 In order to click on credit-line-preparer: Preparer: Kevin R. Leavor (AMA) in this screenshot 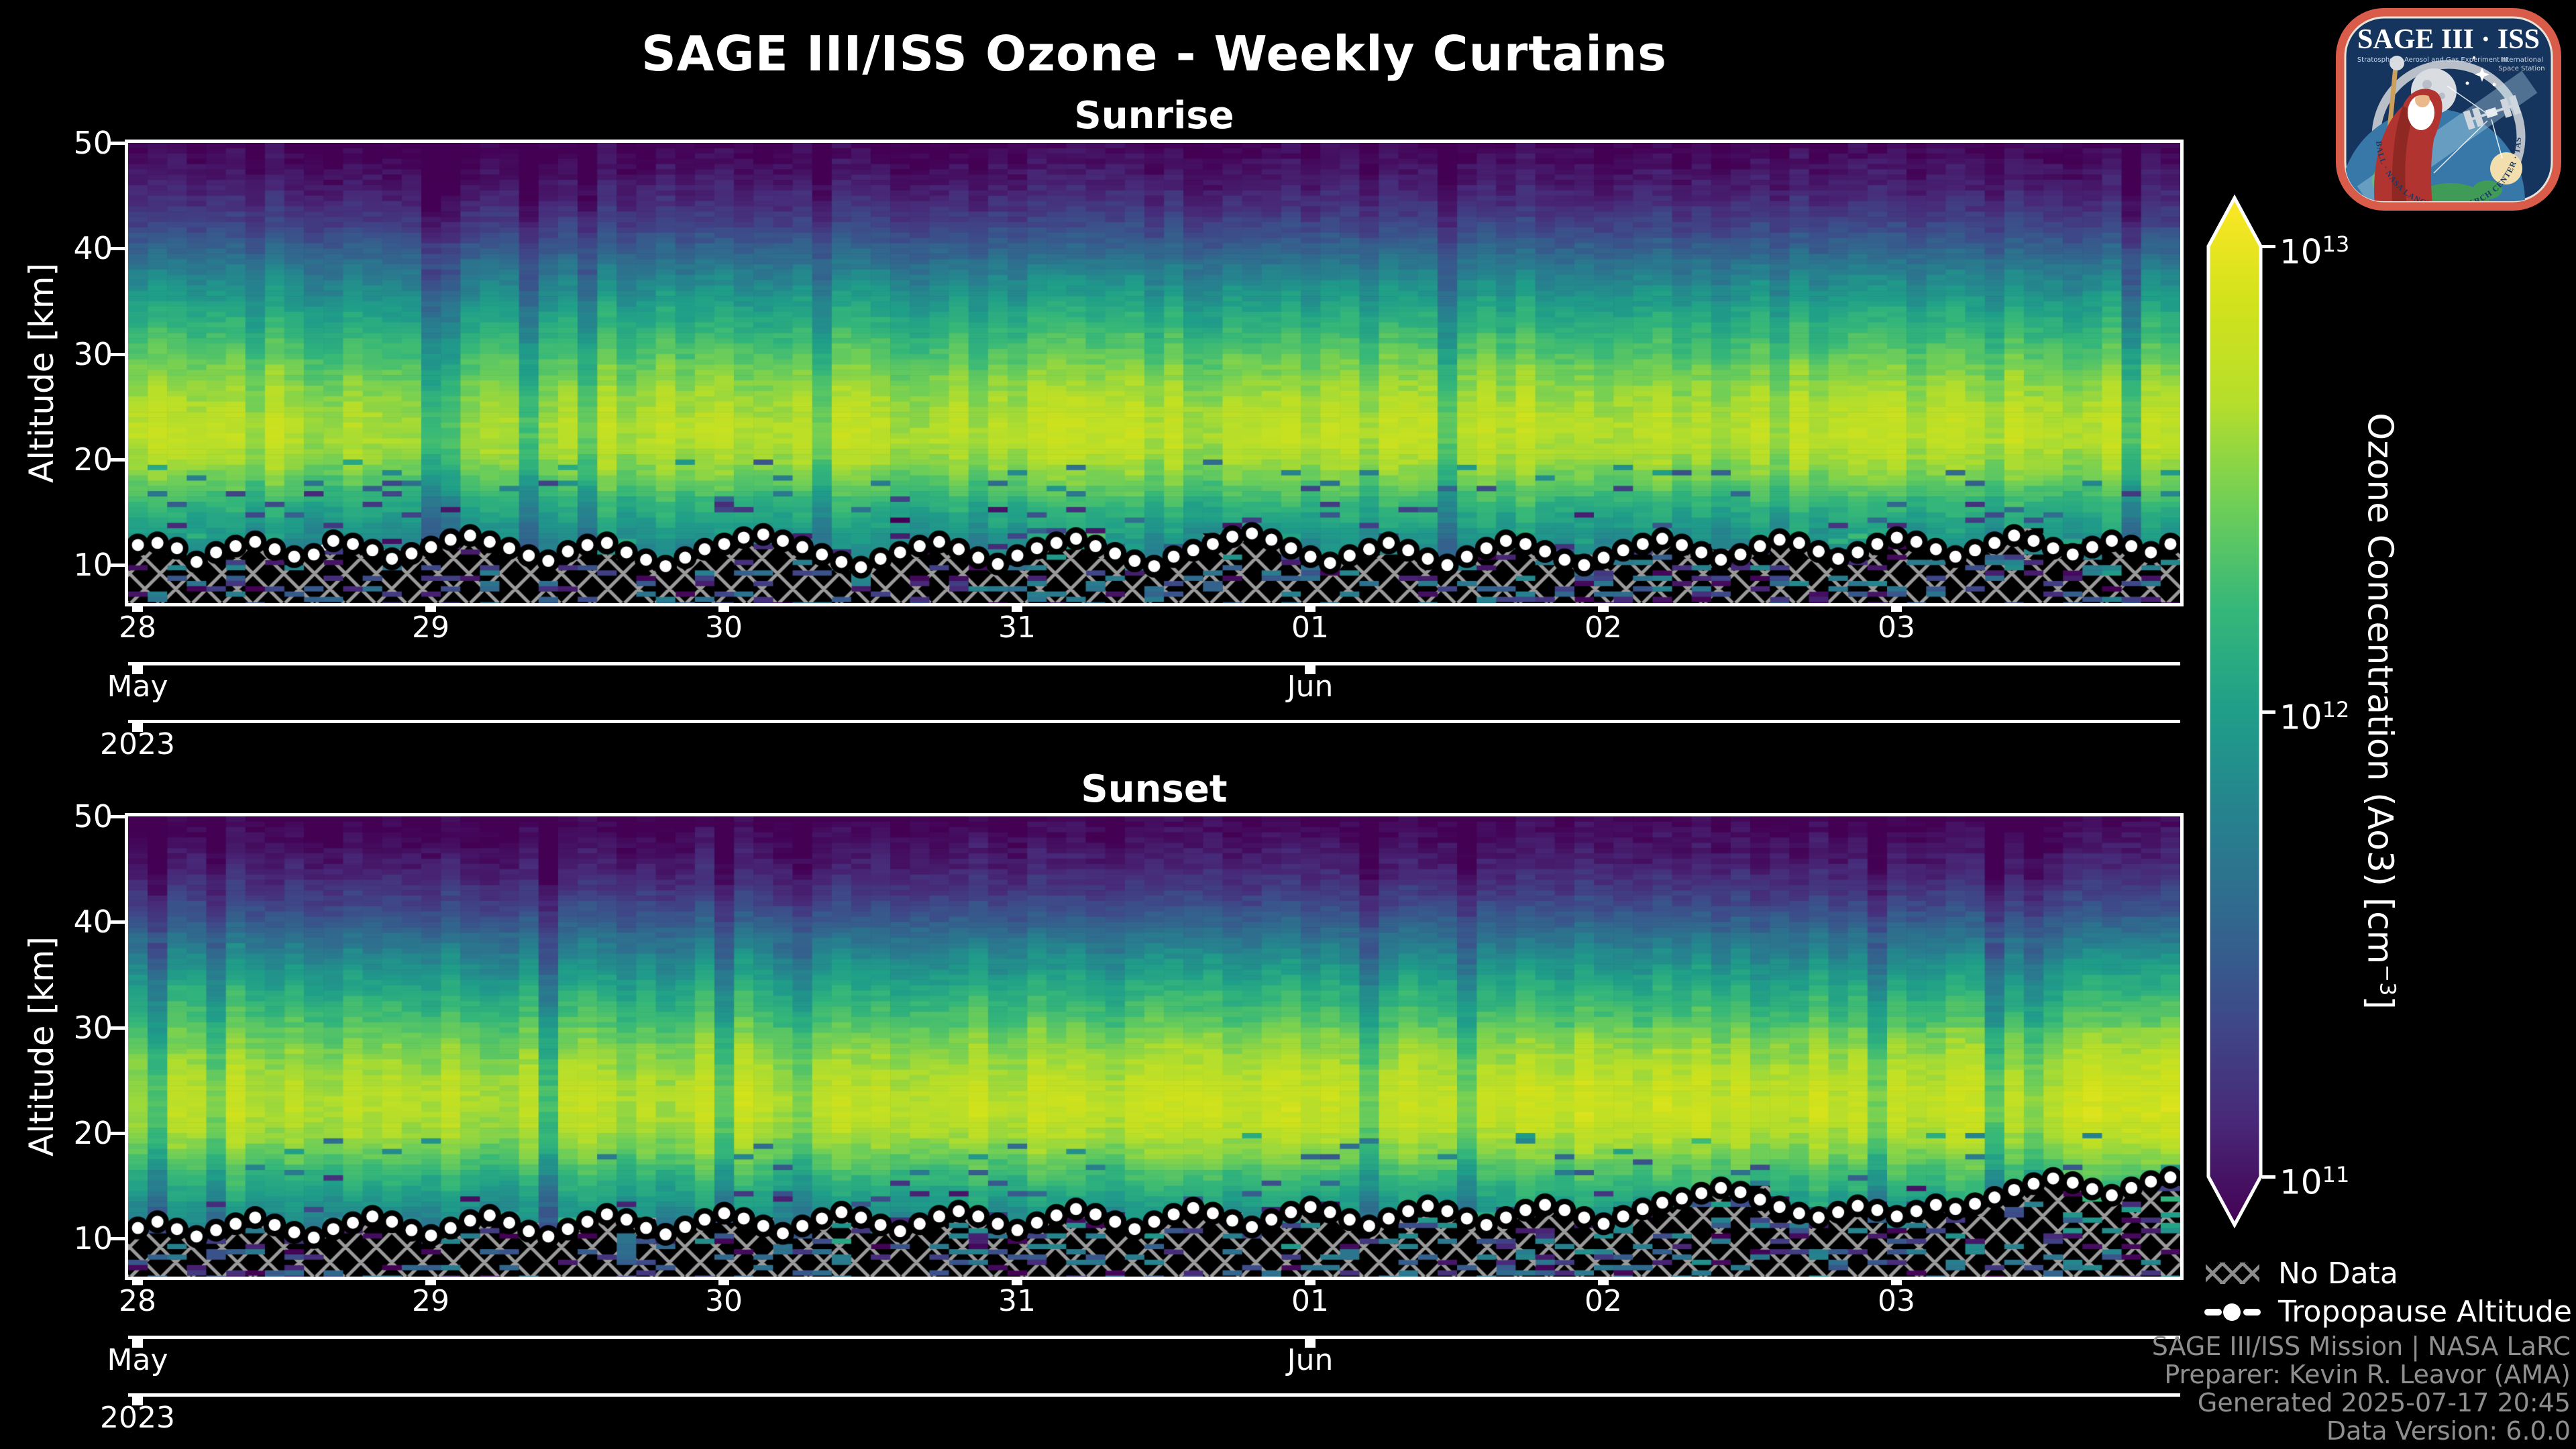, I will do `click(2367, 1374)`.